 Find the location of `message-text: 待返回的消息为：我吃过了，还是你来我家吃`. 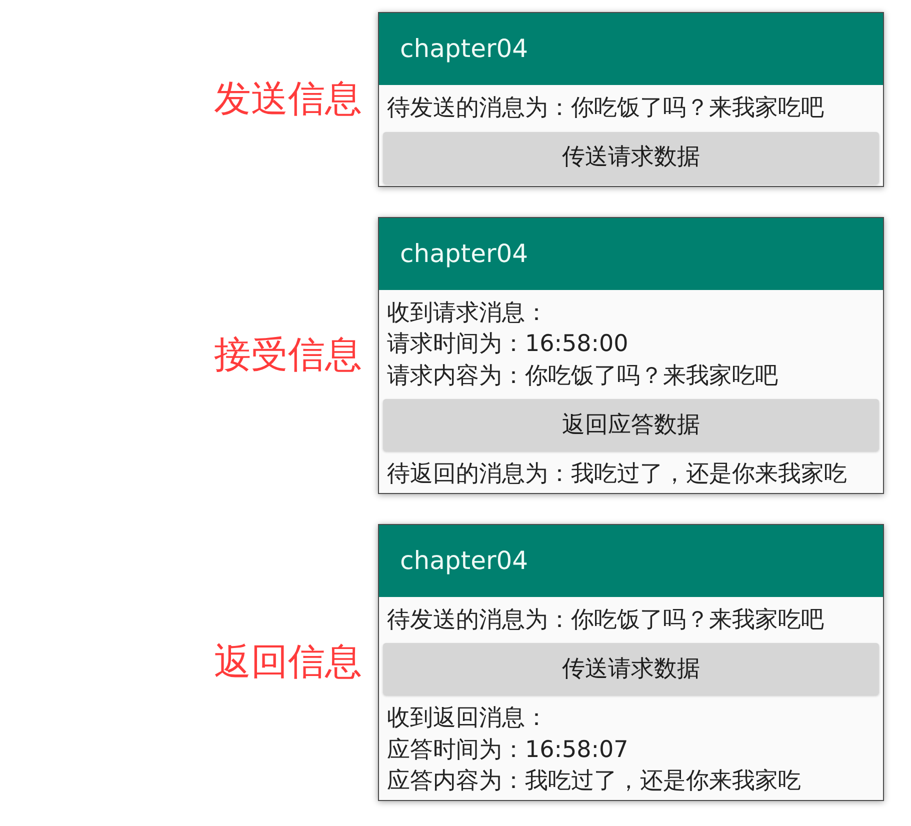

message-text: 待返回的消息为：我吃过了，还是你来我家吃 is located at coordinates (617, 474).